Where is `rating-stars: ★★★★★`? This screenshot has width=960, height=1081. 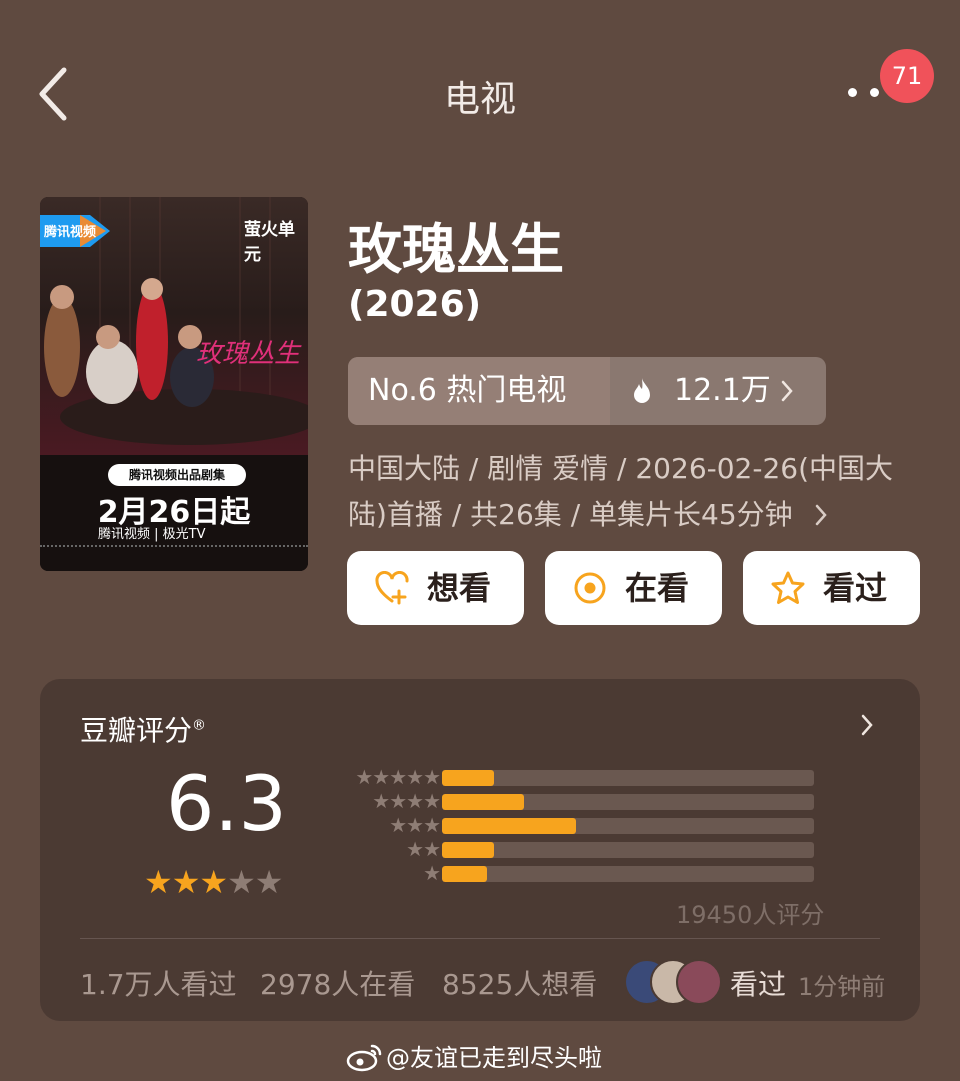
rating-stars: ★★★★★ is located at coordinates (214, 882).